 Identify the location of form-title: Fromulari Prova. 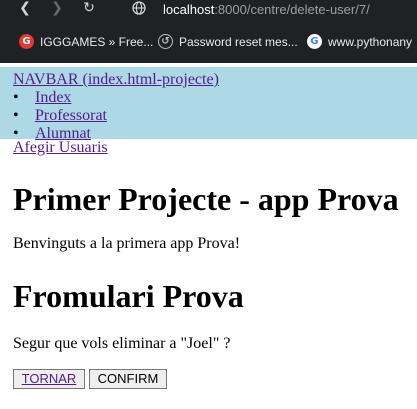
(128, 296).